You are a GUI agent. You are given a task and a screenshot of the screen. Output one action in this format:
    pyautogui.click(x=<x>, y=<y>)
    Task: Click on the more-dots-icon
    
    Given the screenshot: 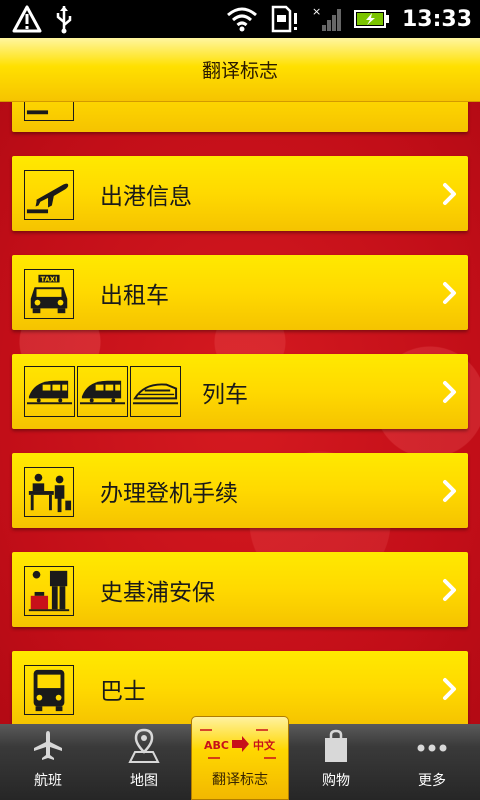 What is the action you would take?
    pyautogui.click(x=432, y=748)
    